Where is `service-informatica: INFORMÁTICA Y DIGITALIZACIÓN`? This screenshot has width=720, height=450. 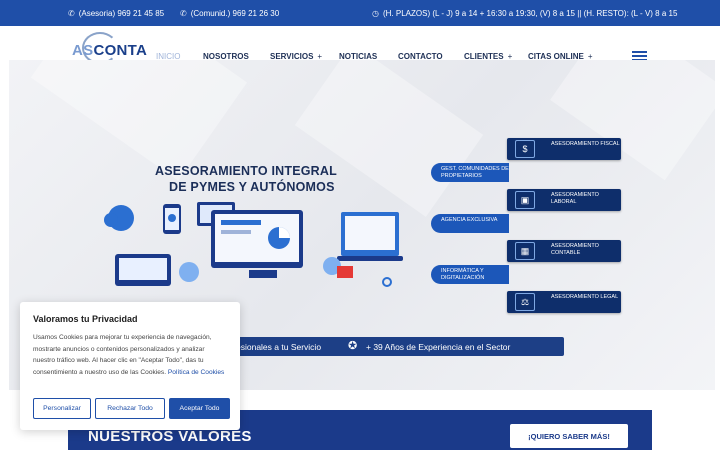
service-informatica: INFORMÁTICA Y DIGITALIZACIÓN is located at coordinates (470, 274).